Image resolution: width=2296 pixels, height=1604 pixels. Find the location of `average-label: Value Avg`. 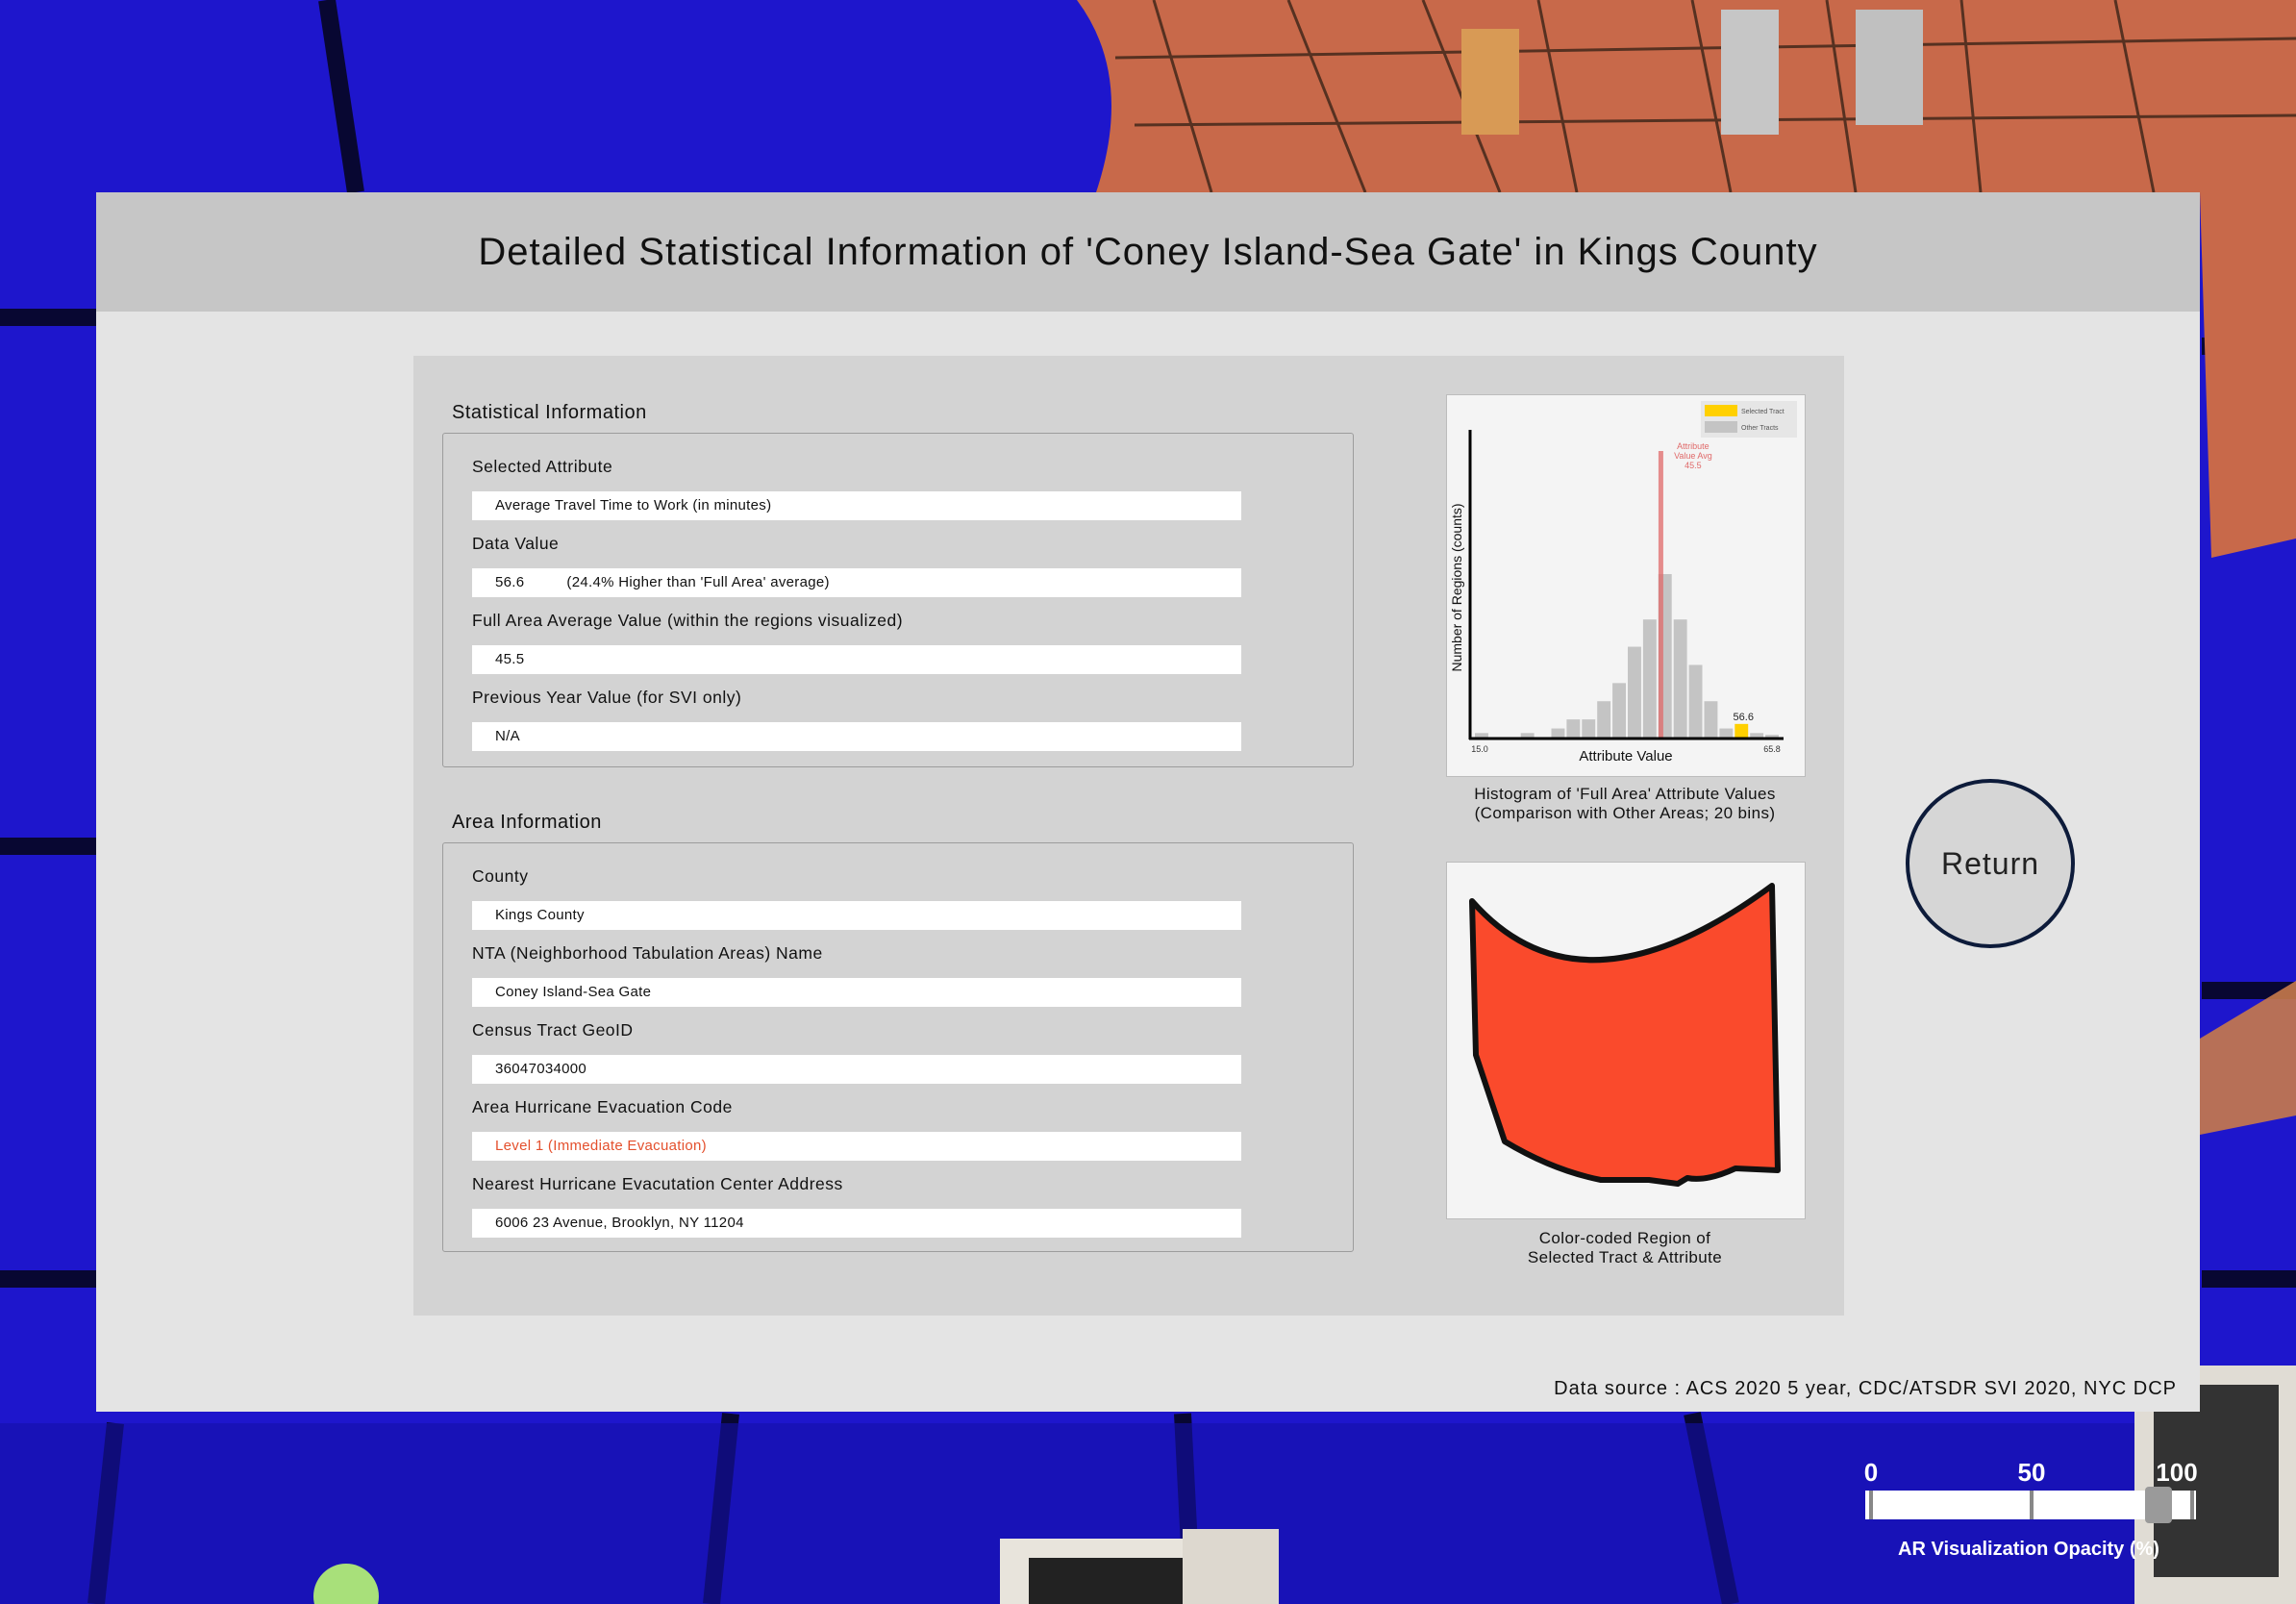

average-label: Value Avg is located at coordinates (1693, 456).